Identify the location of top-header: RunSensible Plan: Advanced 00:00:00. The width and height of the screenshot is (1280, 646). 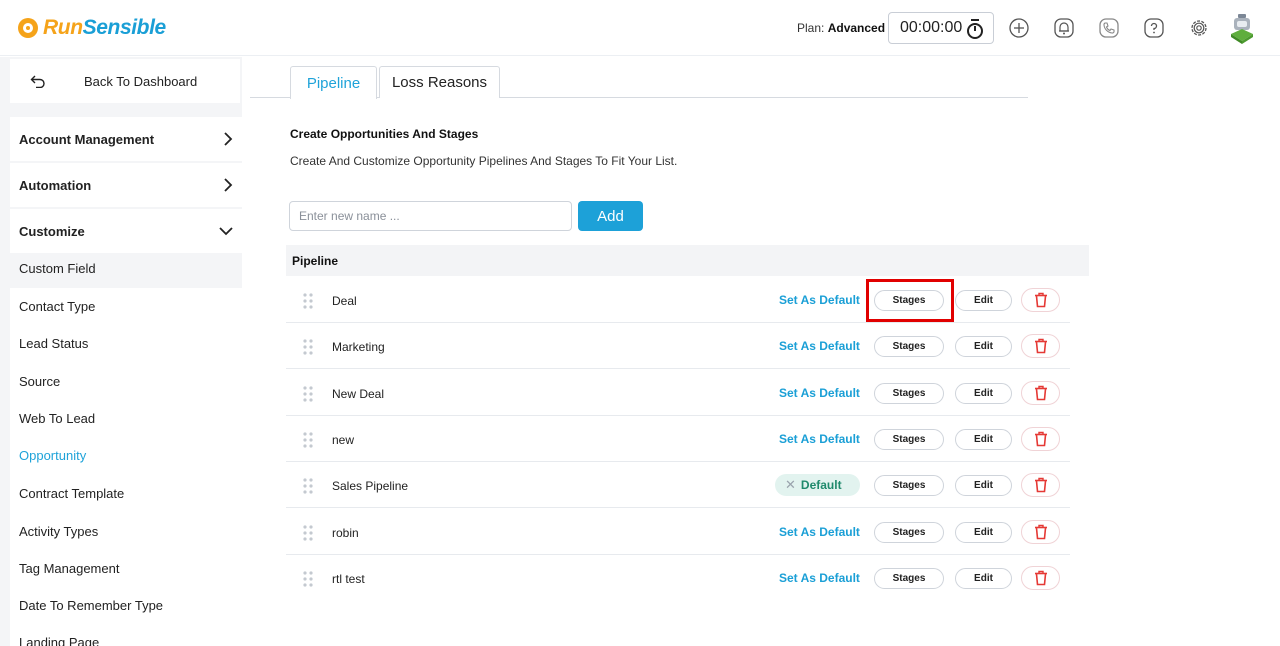
(640, 28).